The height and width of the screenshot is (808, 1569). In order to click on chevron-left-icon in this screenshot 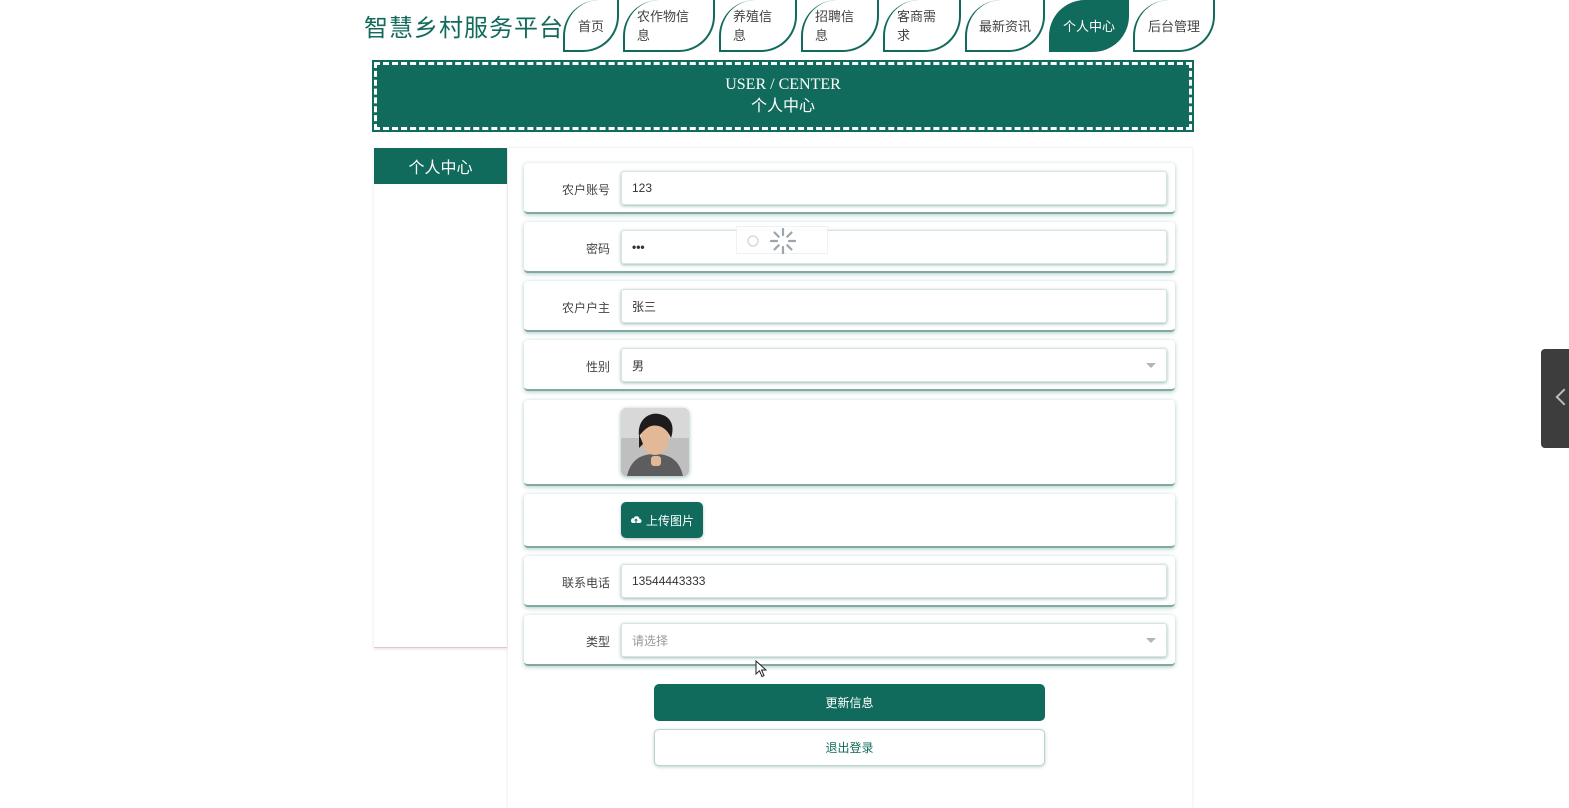, I will do `click(1562, 397)`.